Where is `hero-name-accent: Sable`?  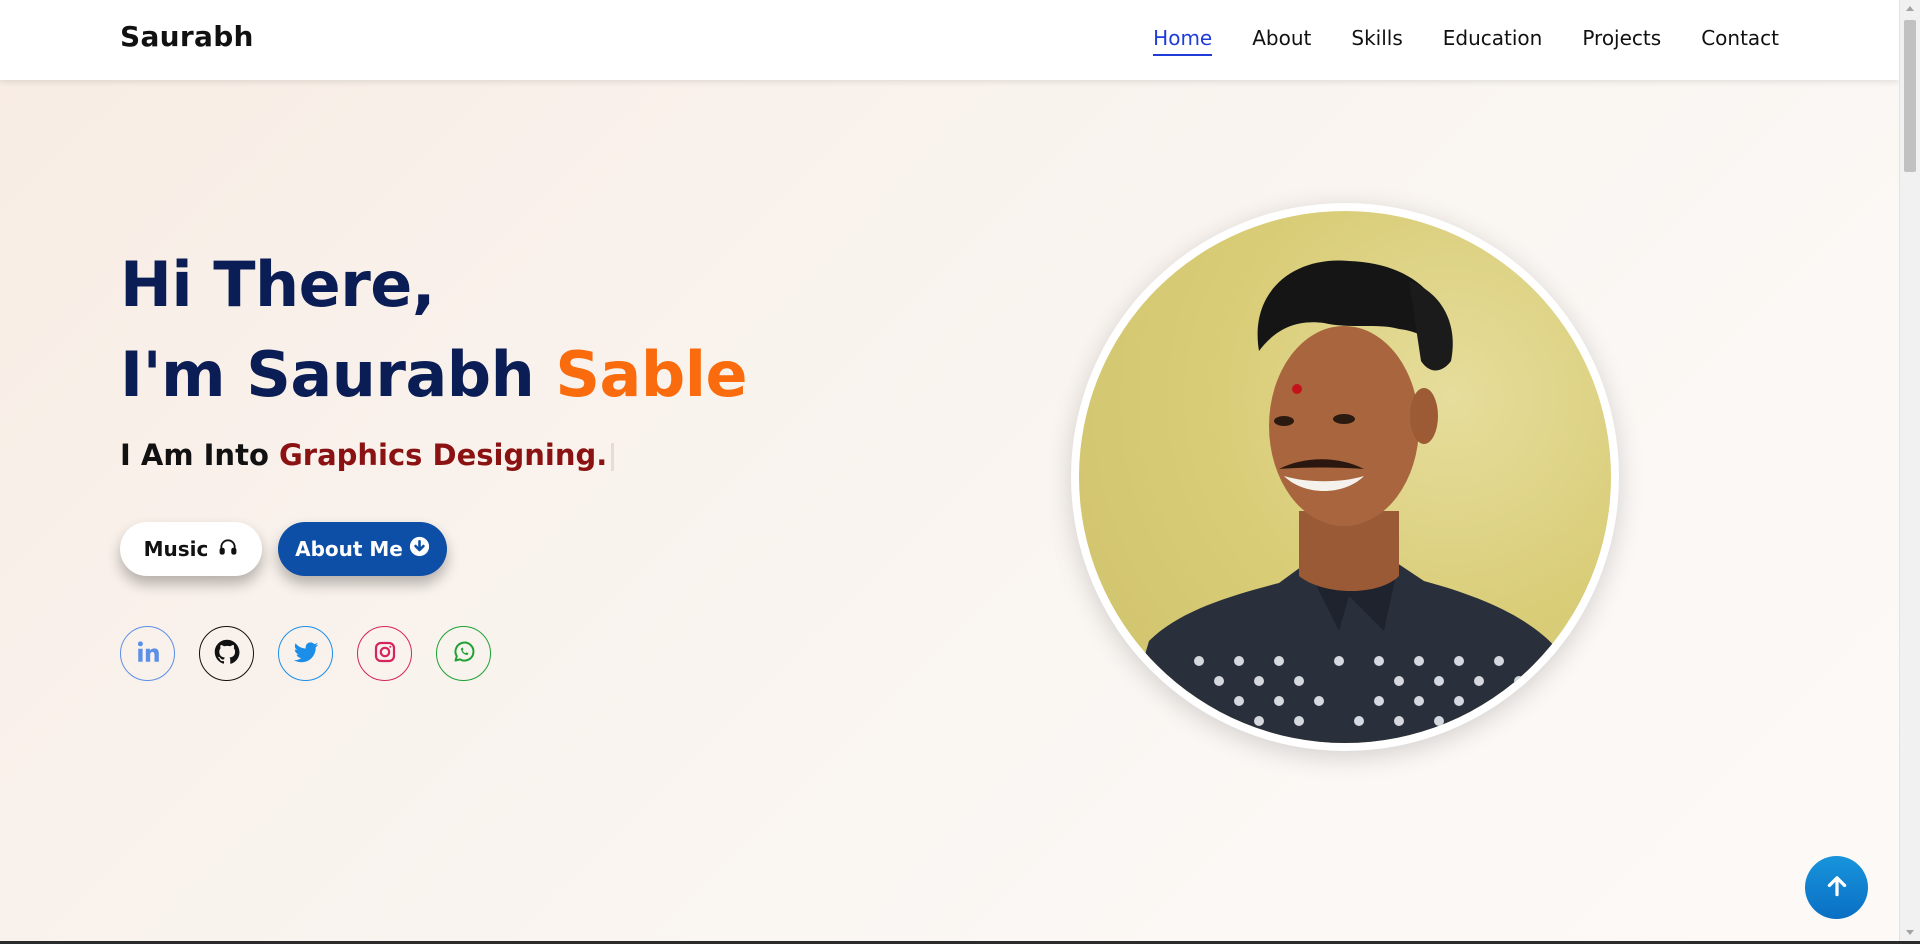
hero-name-accent: Sable is located at coordinates (651, 374).